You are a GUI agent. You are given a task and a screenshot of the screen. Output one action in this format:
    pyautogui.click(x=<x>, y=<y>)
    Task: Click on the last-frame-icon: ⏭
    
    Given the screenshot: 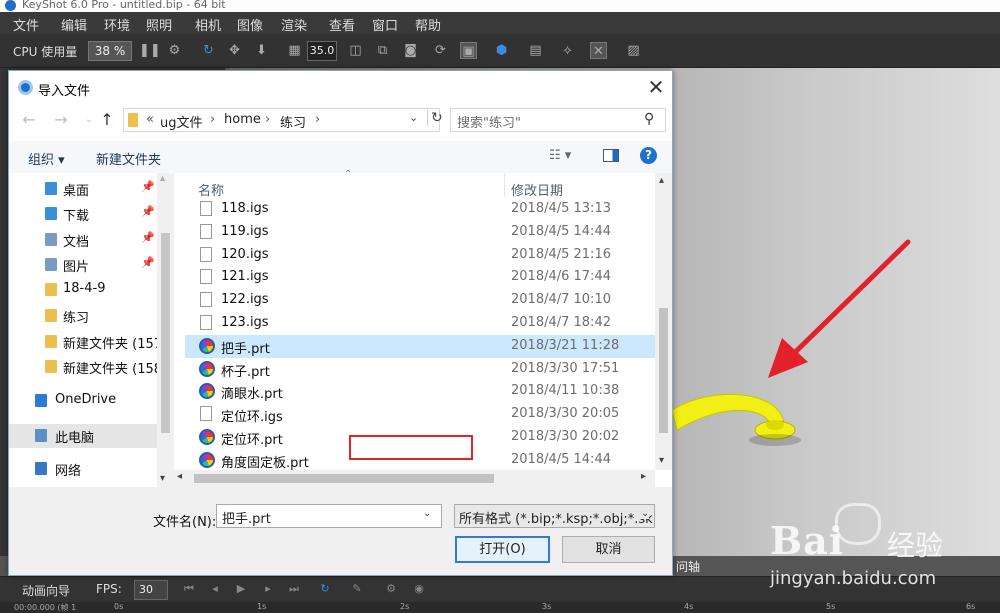 What is the action you would take?
    pyautogui.click(x=294, y=589)
    